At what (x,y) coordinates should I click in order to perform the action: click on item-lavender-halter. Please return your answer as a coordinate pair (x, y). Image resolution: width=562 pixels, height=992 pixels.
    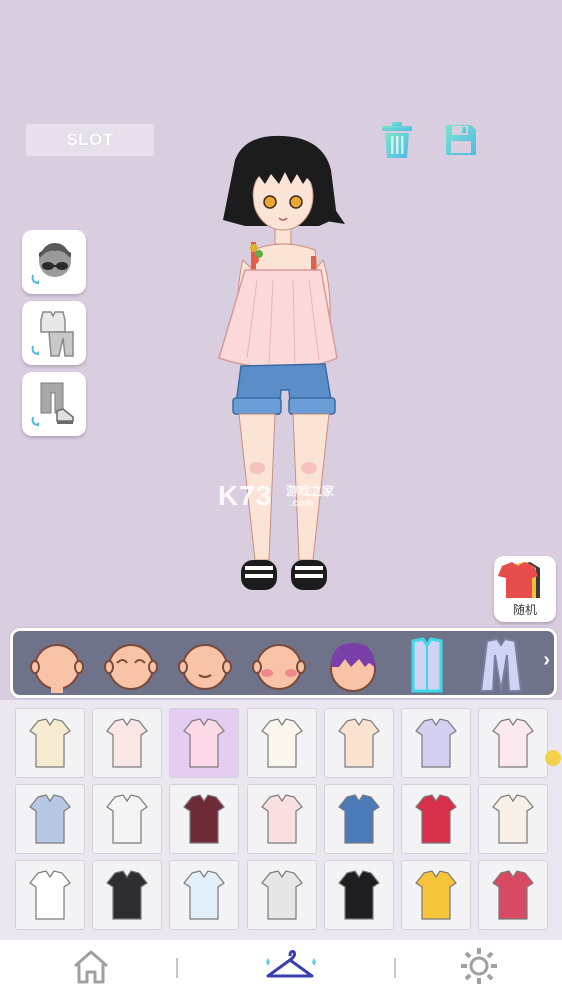
    Looking at the image, I should click on (436, 743).